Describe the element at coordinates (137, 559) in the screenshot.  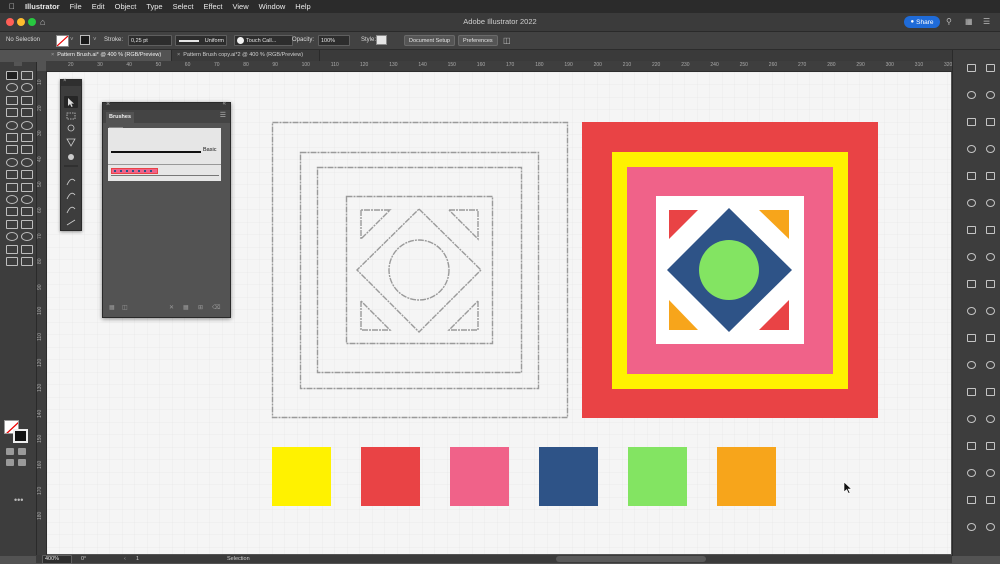
I see `artboard-number: 1` at that location.